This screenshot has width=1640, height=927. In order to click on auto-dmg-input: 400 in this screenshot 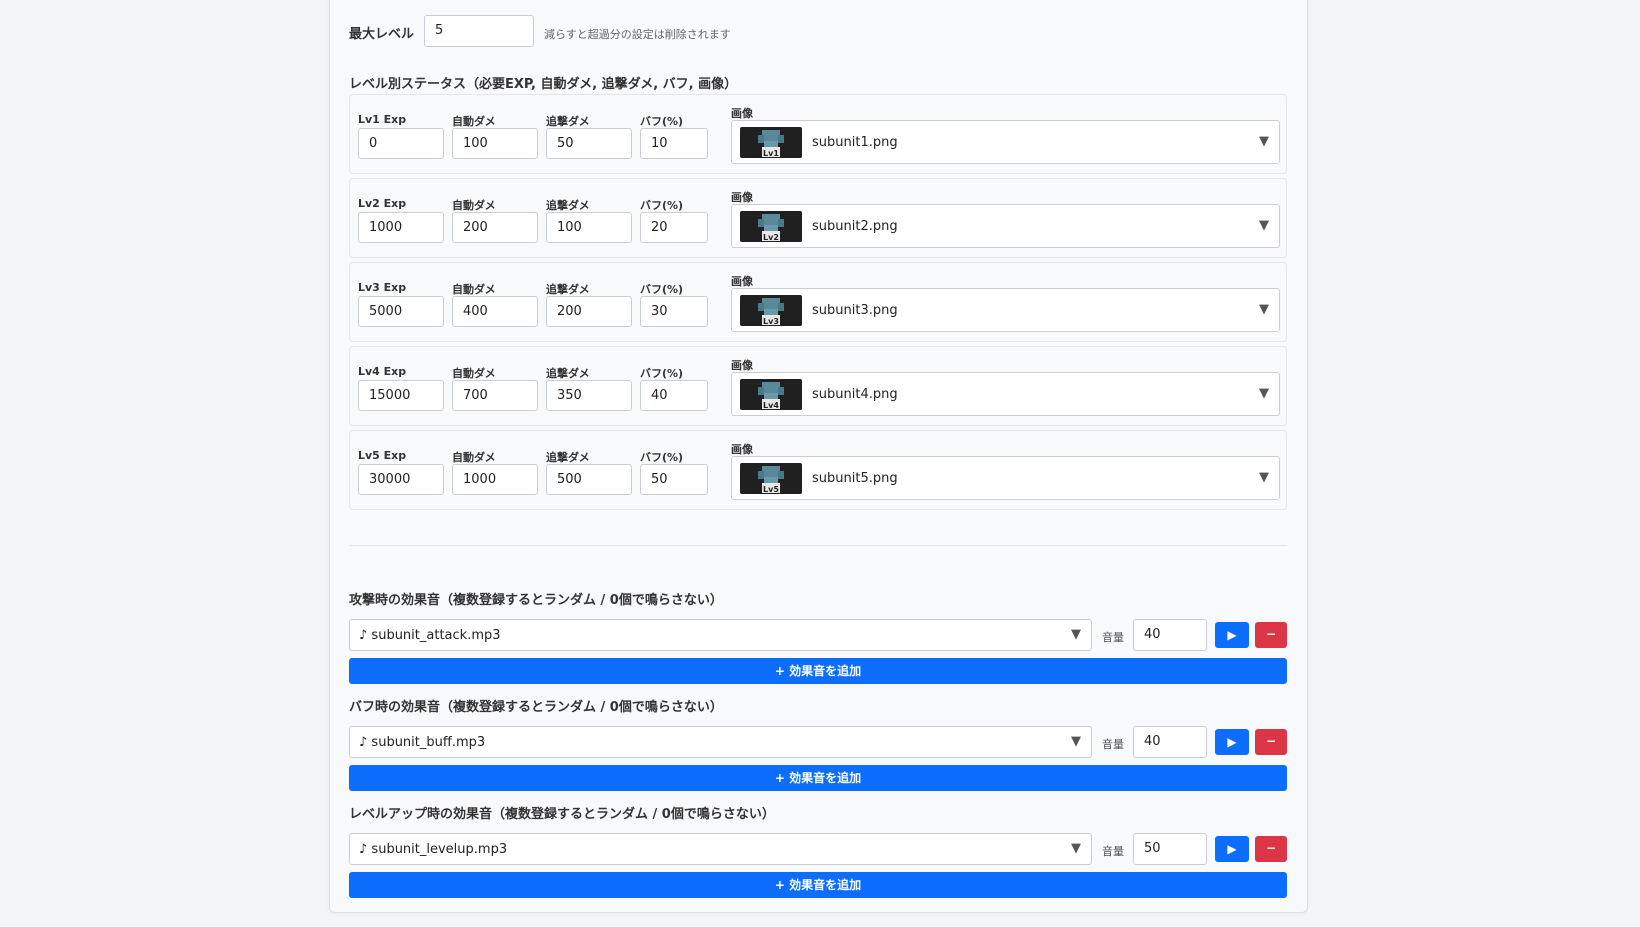, I will do `click(495, 311)`.